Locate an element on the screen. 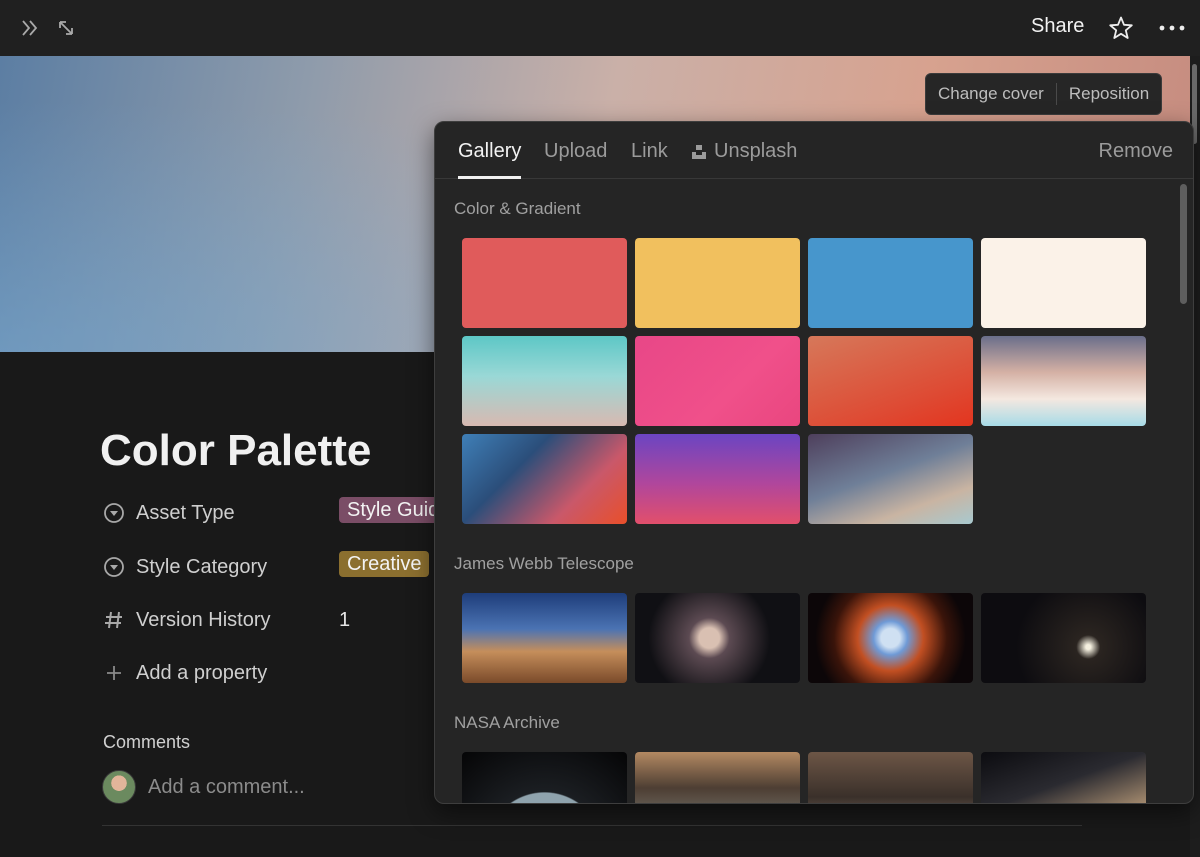 The width and height of the screenshot is (1200, 857). cover-option-solid-blue is located at coordinates (890, 283).